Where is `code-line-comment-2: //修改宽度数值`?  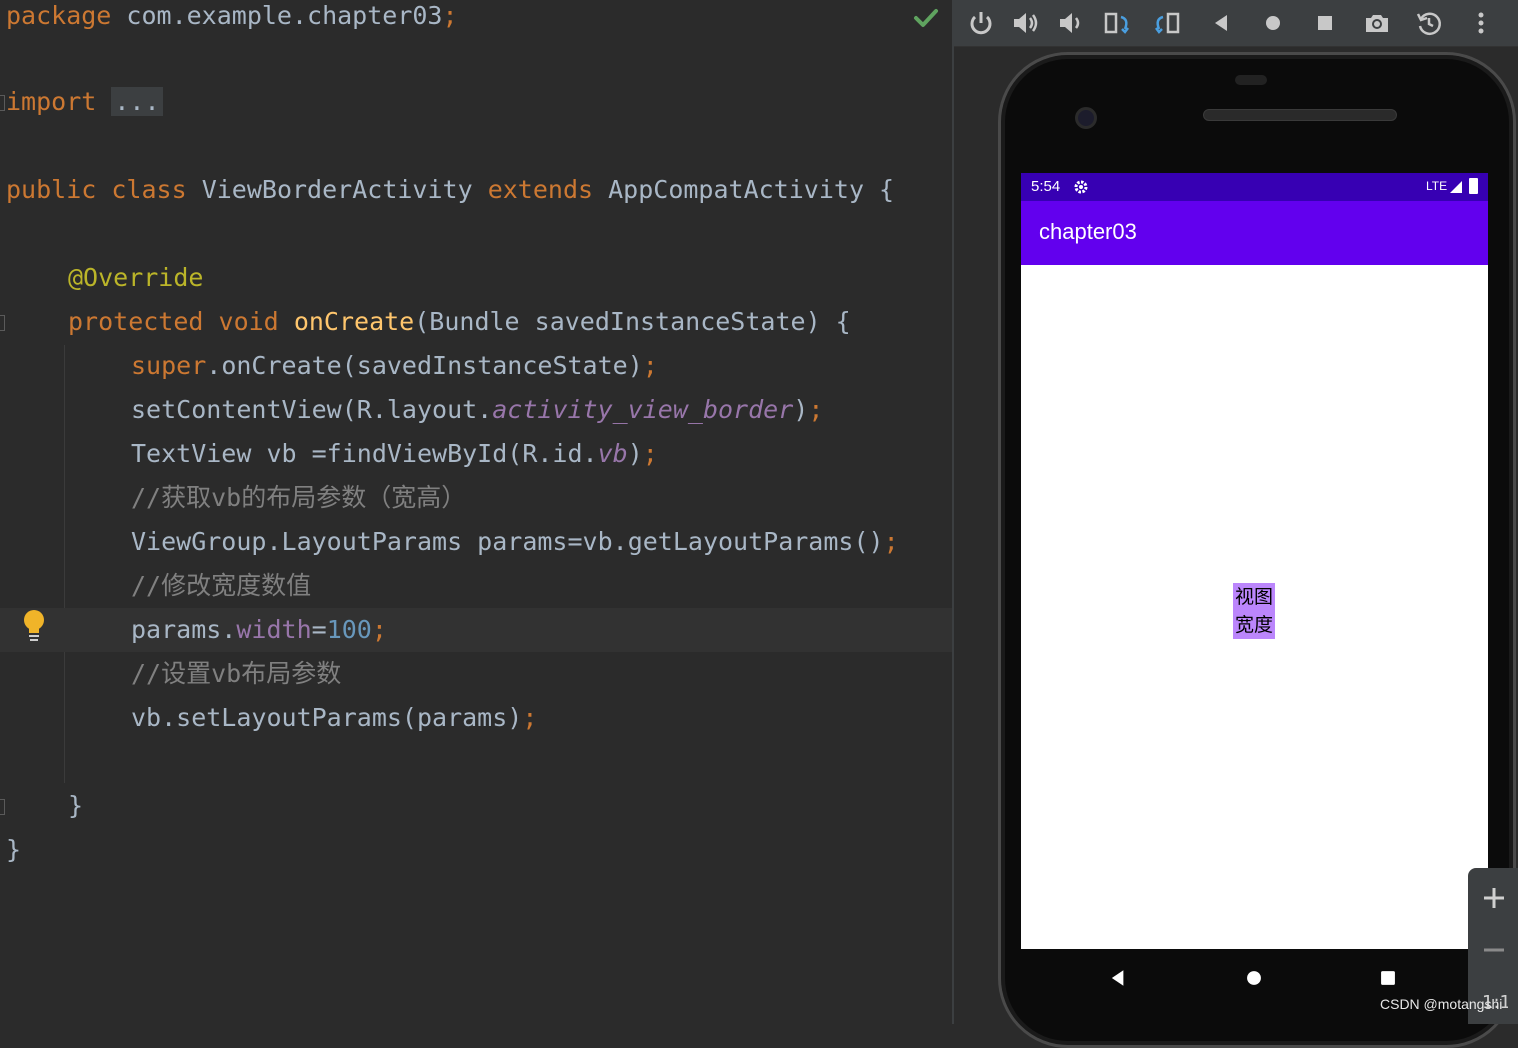 code-line-comment-2: //修改宽度数值 is located at coordinates (476, 586).